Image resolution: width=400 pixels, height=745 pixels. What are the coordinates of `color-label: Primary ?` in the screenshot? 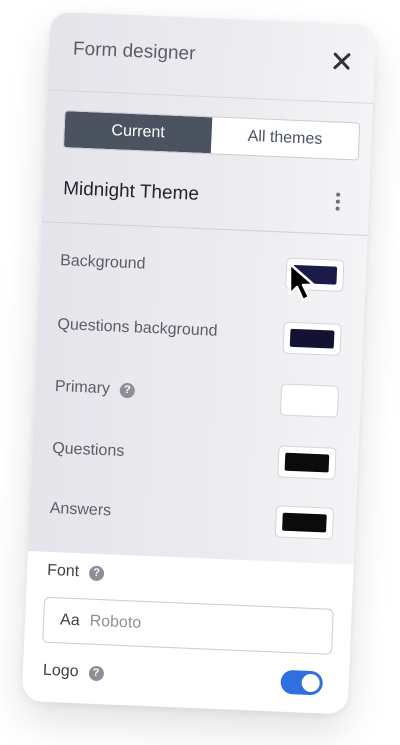 It's located at (95, 388).